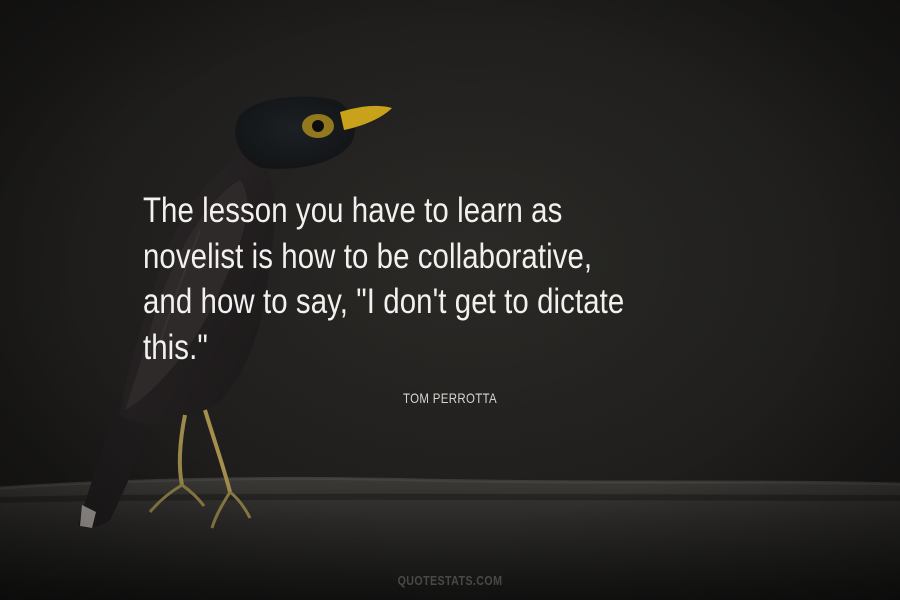 The width and height of the screenshot is (900, 600). Describe the element at coordinates (175, 347) in the screenshot. I see `quote-line: this."` at that location.